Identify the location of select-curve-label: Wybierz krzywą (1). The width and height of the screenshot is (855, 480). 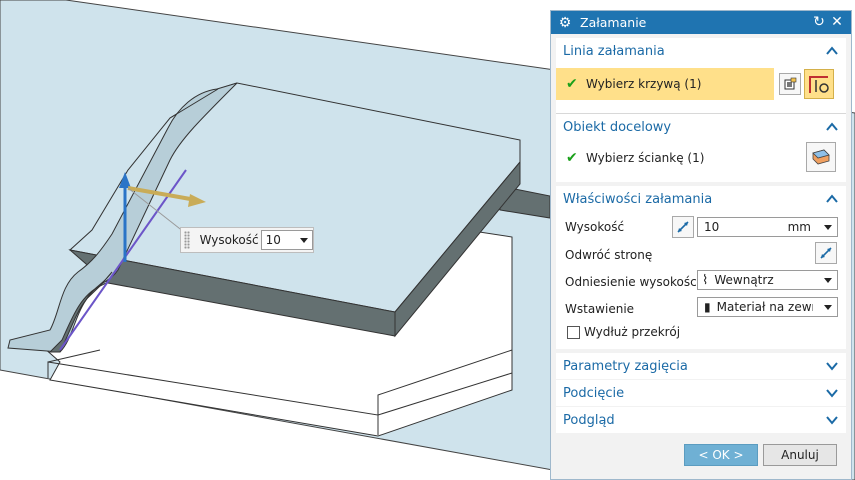
(644, 84).